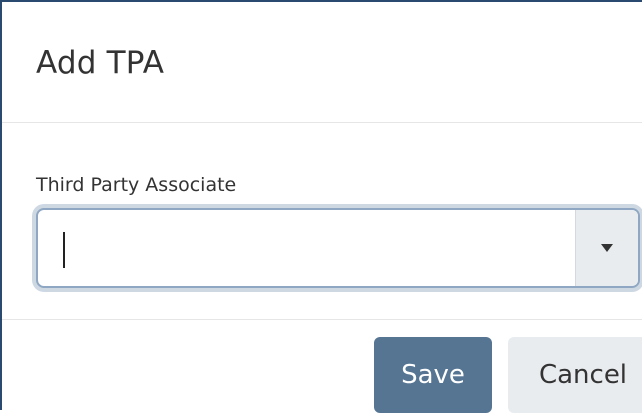 This screenshot has height=413, width=642. I want to click on text-cursor, so click(64, 250).